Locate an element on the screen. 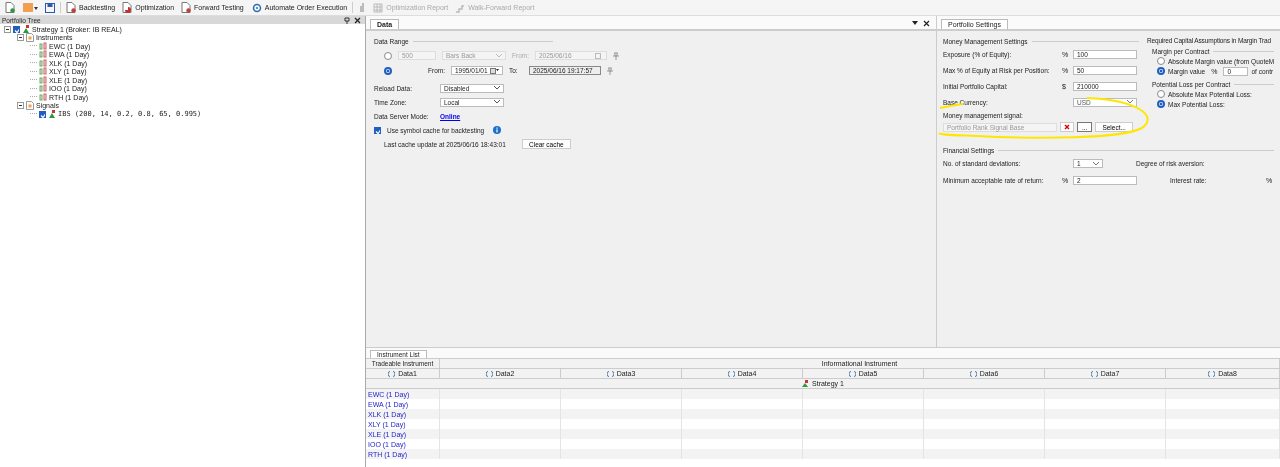 This screenshot has width=1280, height=467. folder-icon is located at coordinates (30, 7).